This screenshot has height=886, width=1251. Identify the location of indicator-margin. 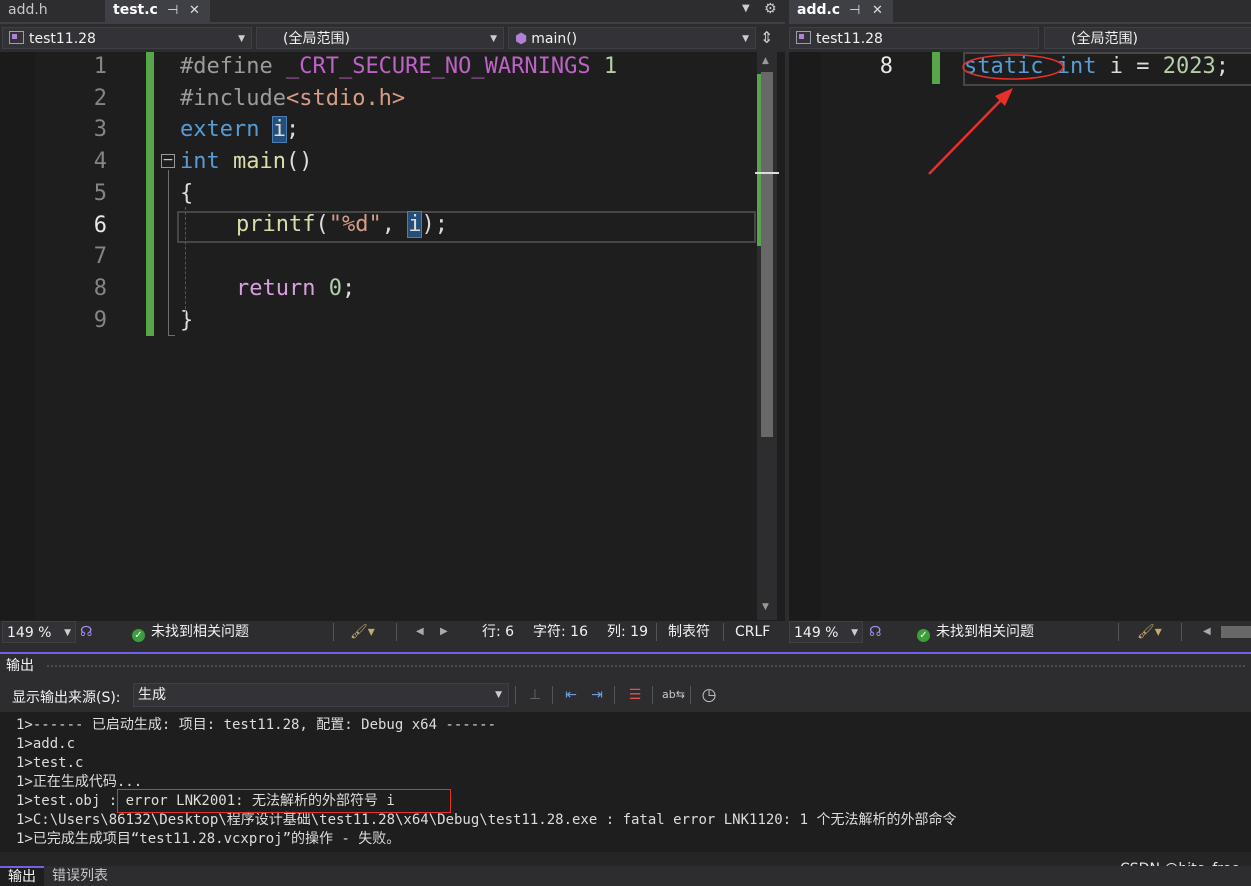
(805, 336).